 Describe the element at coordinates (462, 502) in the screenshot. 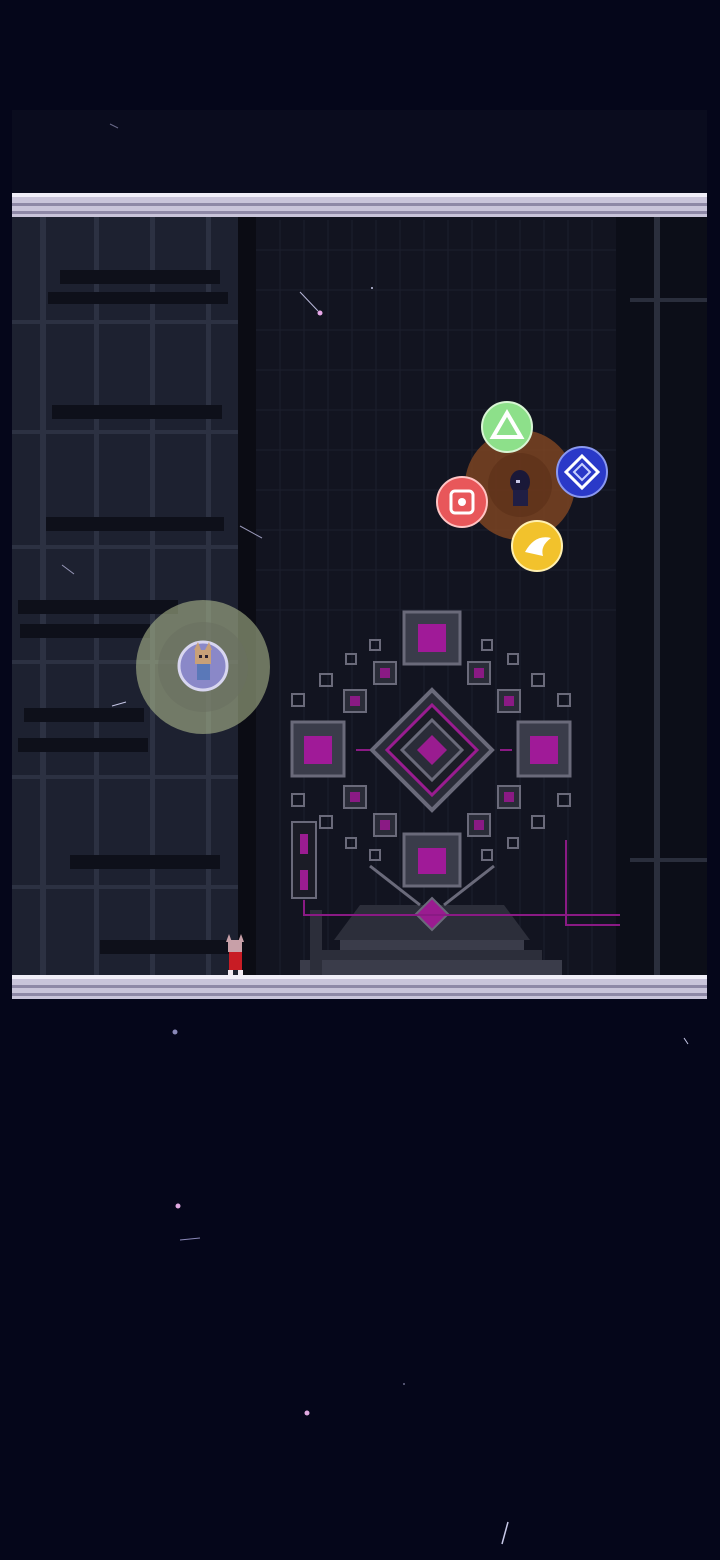

I see `red-orb` at that location.